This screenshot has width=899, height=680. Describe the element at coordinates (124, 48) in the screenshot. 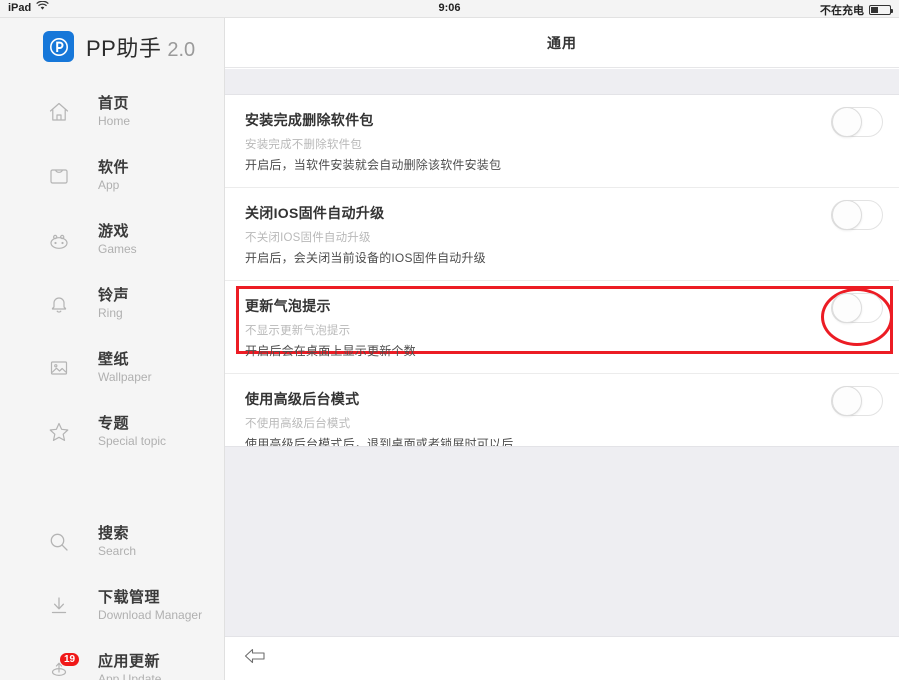

I see `brand-name: PP助手` at that location.